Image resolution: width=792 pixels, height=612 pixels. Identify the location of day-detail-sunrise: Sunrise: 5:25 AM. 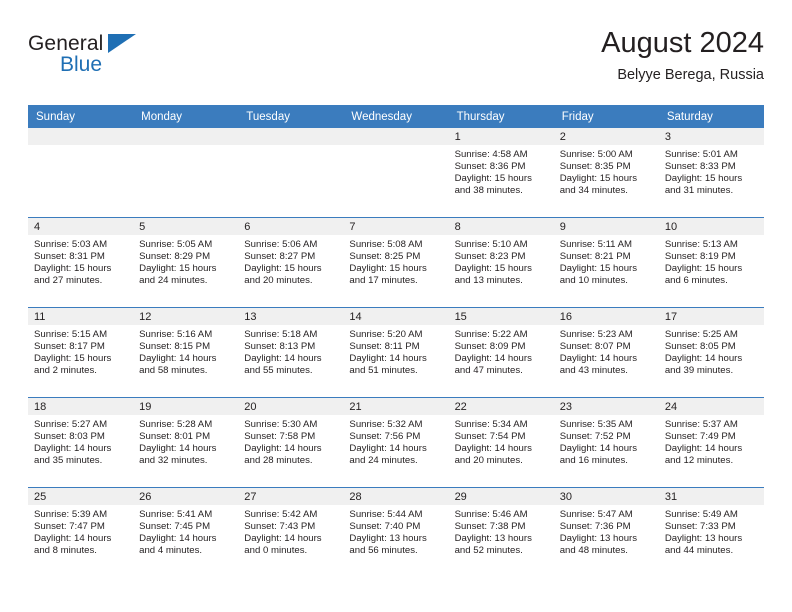
(701, 334).